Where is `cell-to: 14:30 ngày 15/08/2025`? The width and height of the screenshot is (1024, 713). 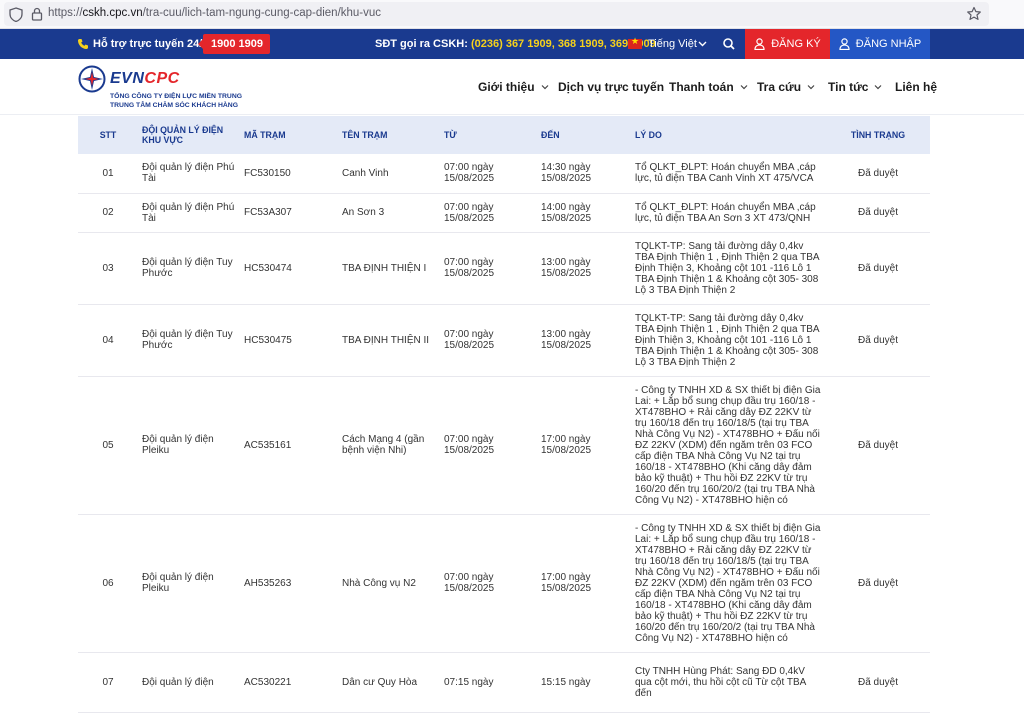
cell-to: 14:30 ngày 15/08/2025 is located at coordinates (584, 174).